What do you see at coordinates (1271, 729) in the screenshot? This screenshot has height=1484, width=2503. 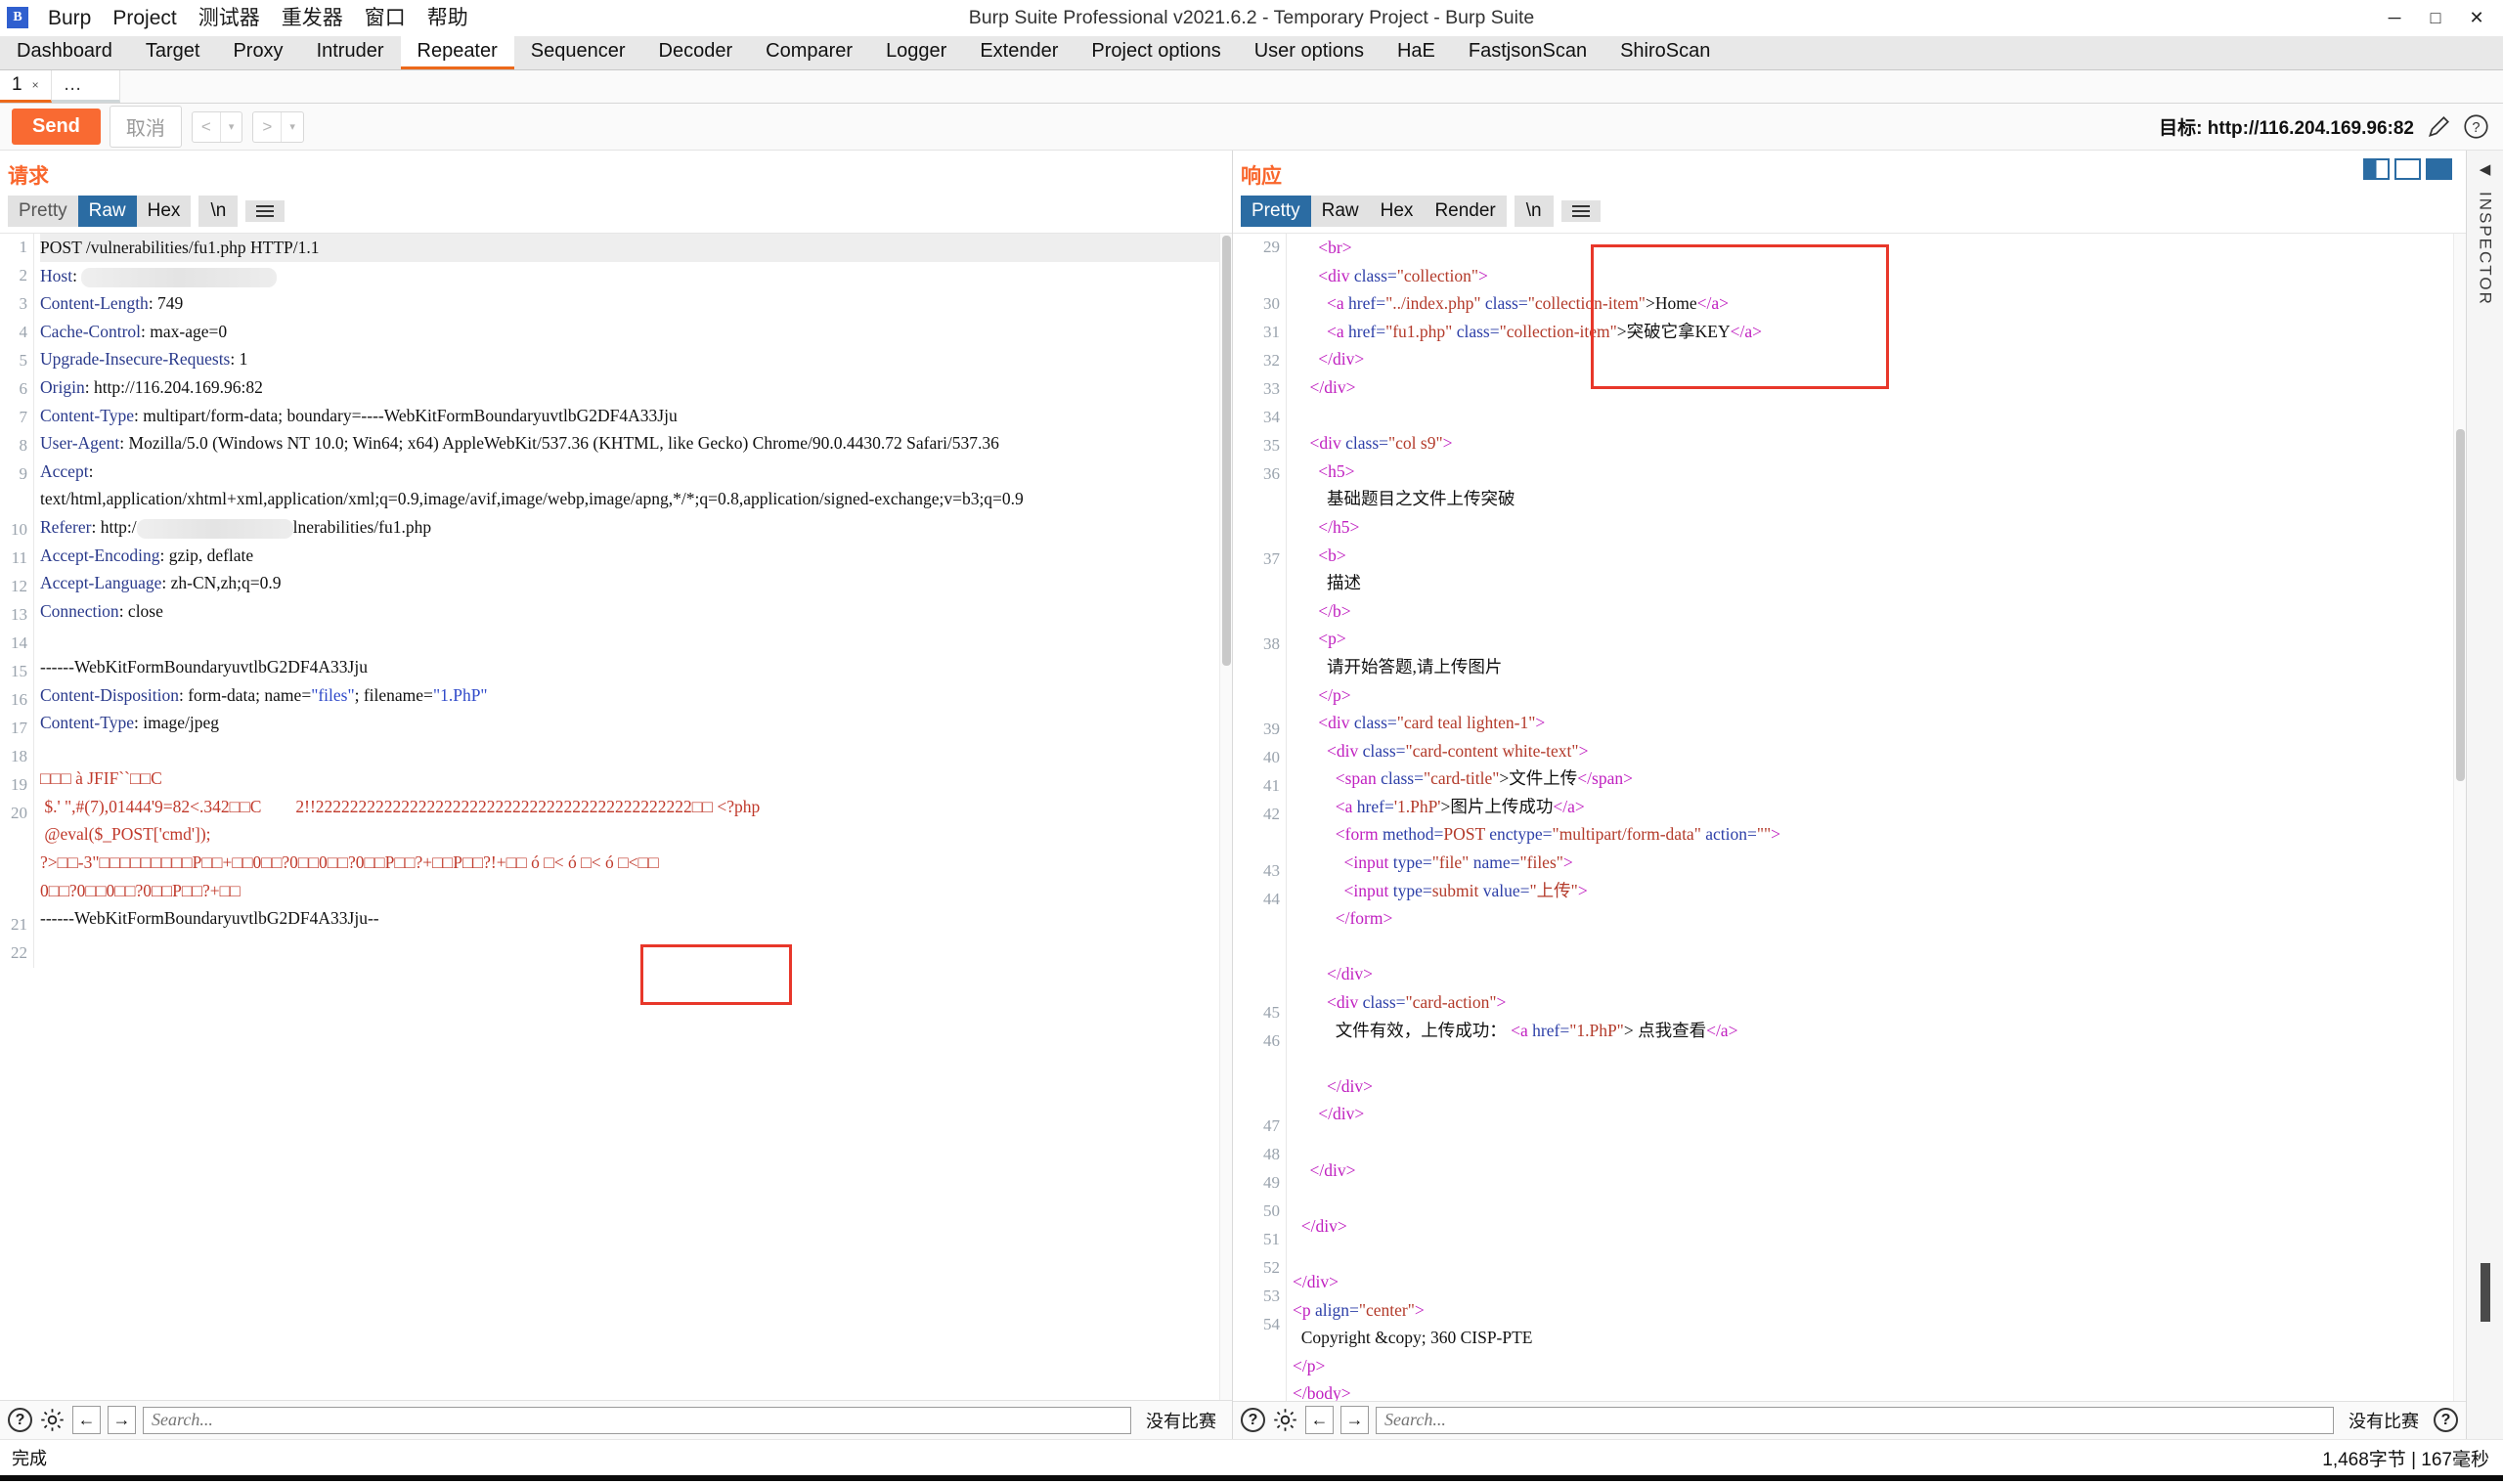 I see `line-number: 39` at bounding box center [1271, 729].